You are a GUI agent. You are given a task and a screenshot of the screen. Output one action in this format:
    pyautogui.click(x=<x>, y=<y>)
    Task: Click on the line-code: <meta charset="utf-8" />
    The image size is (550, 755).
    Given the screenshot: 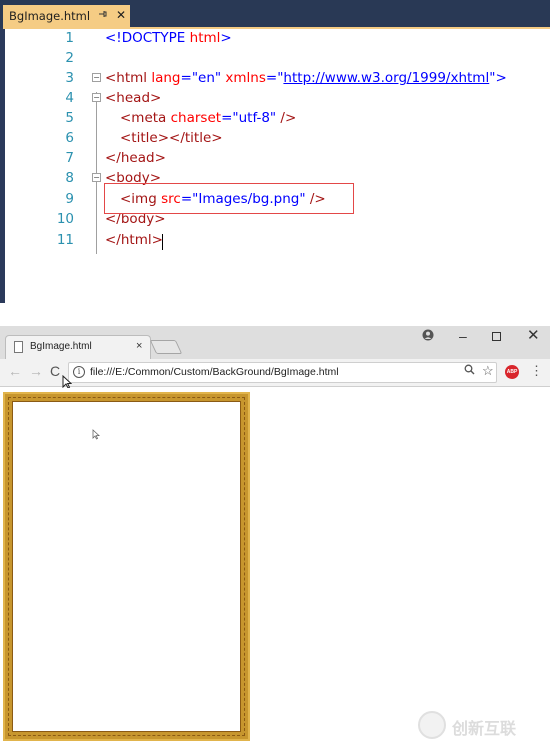 What is the action you would take?
    pyautogui.click(x=208, y=118)
    